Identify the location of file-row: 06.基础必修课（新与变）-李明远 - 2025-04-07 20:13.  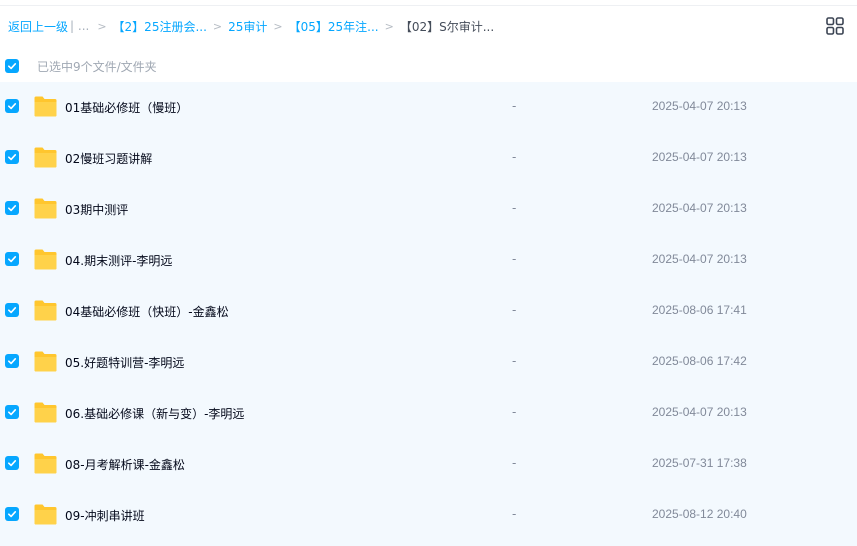
(428, 413).